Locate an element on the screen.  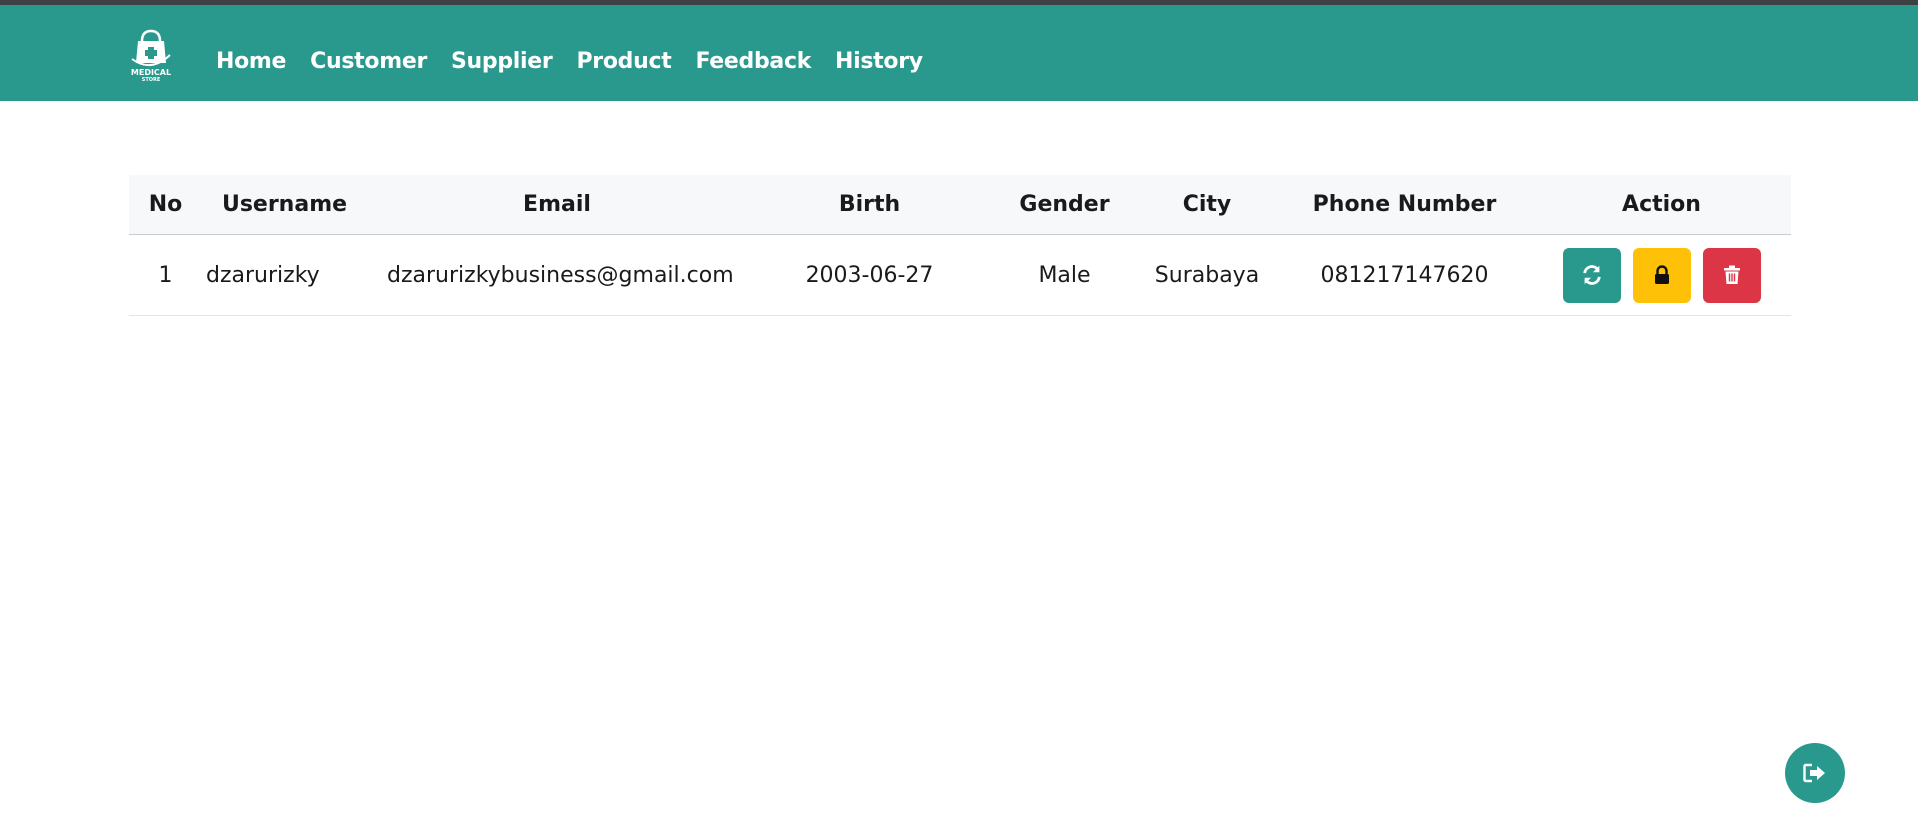
cell-gender: Male is located at coordinates (1064, 275).